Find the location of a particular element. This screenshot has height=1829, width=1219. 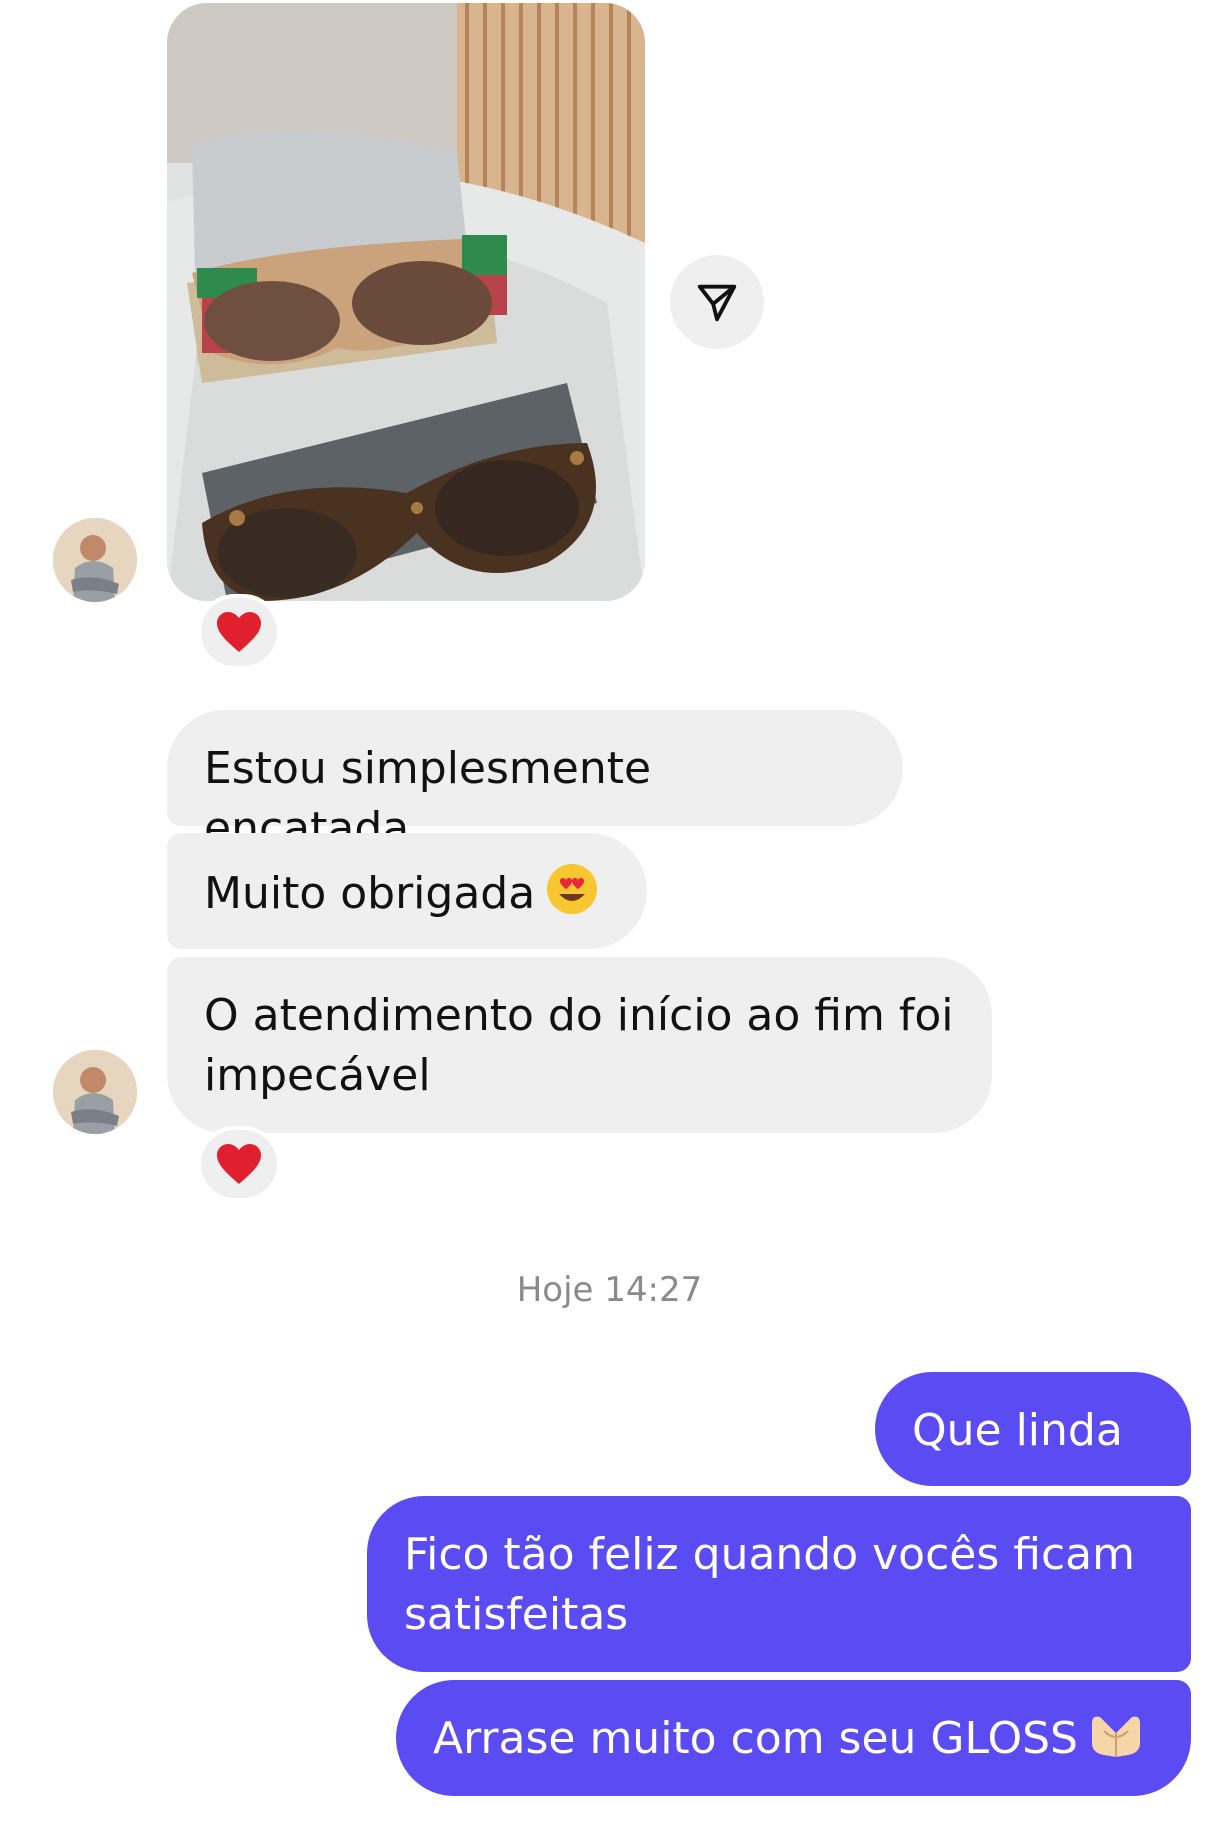

outgoing-message: Que linda .. is located at coordinates (1033, 1444).